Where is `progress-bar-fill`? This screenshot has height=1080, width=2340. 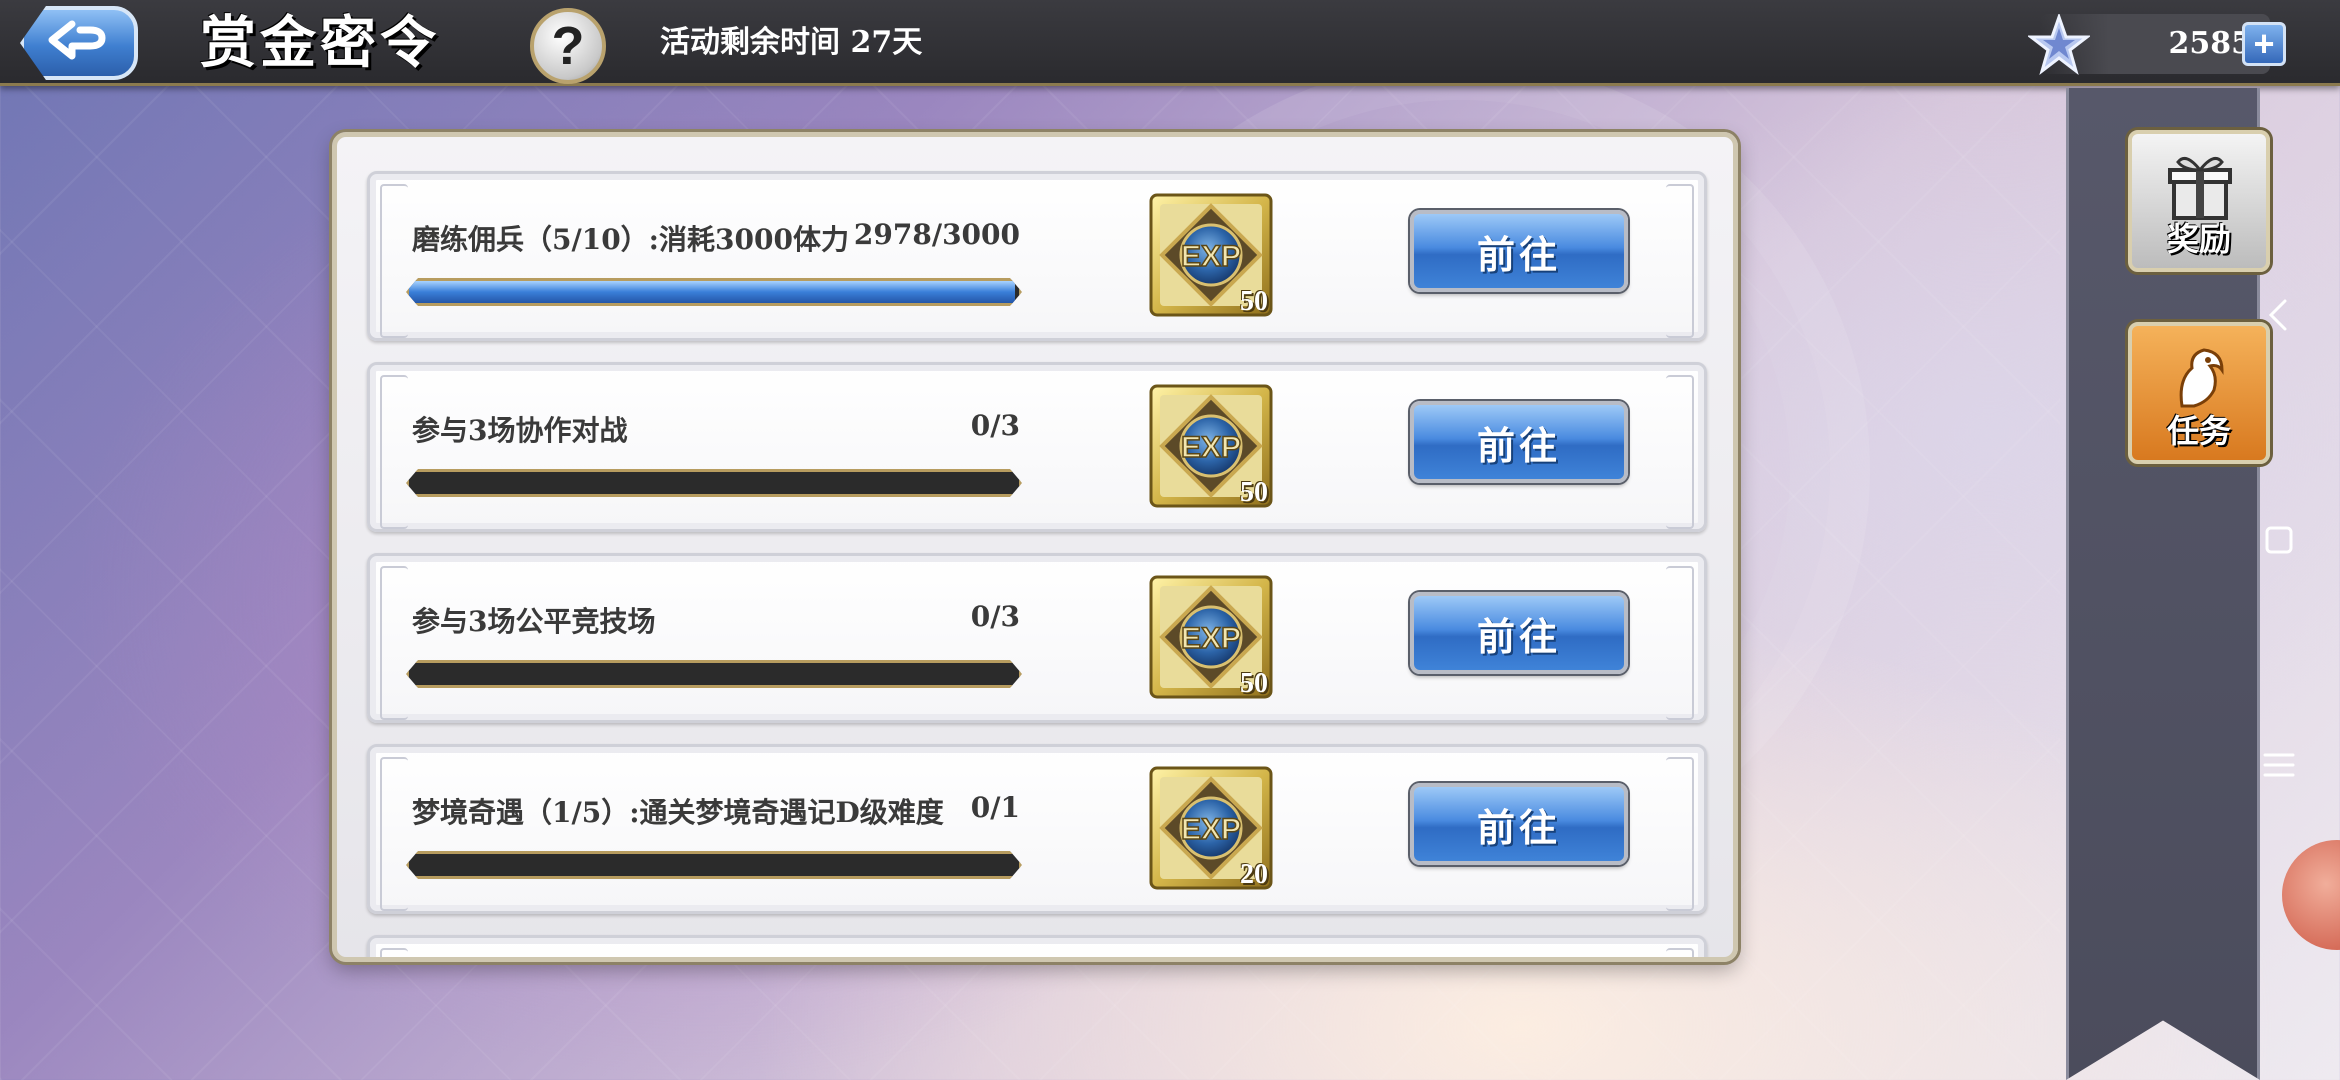
progress-bar-fill is located at coordinates (712, 292).